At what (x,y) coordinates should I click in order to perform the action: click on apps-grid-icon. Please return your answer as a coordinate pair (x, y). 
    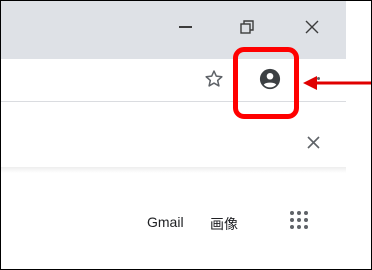
    Looking at the image, I should click on (299, 220).